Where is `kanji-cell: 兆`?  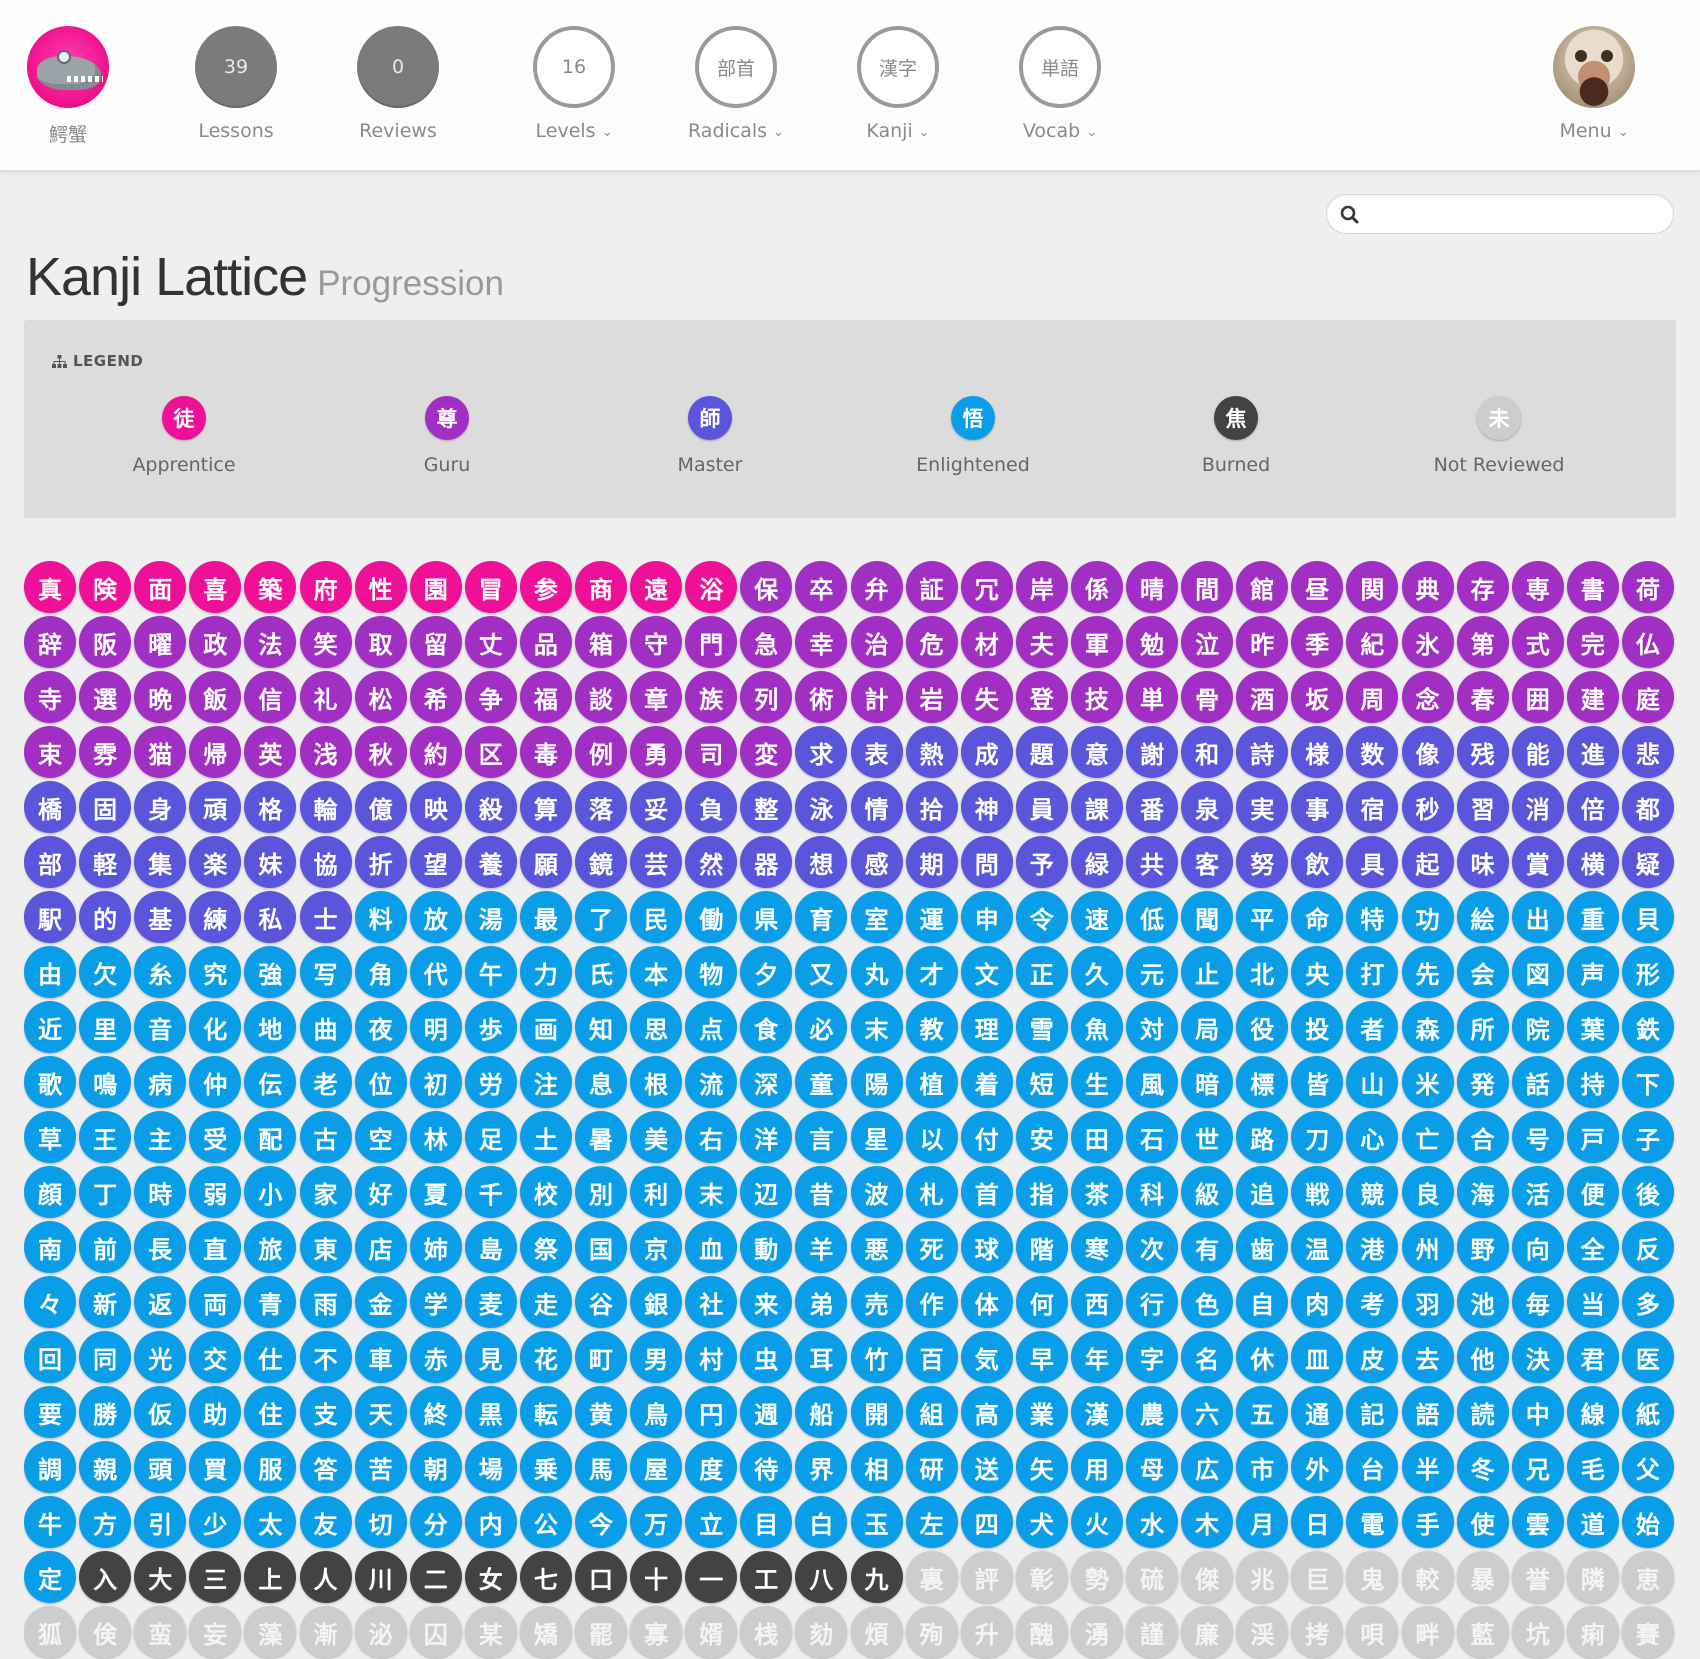 kanji-cell: 兆 is located at coordinates (1262, 1577).